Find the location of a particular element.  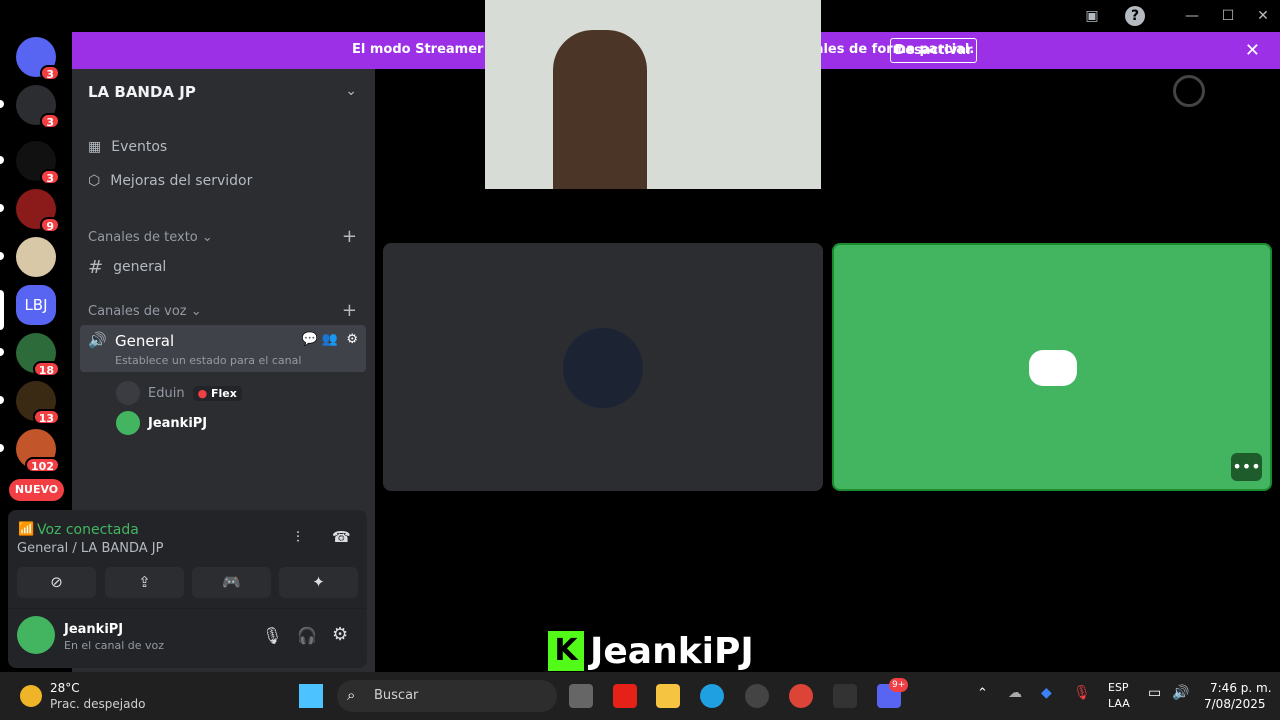

voice-location: General / LA BANDA JP is located at coordinates (90, 548).